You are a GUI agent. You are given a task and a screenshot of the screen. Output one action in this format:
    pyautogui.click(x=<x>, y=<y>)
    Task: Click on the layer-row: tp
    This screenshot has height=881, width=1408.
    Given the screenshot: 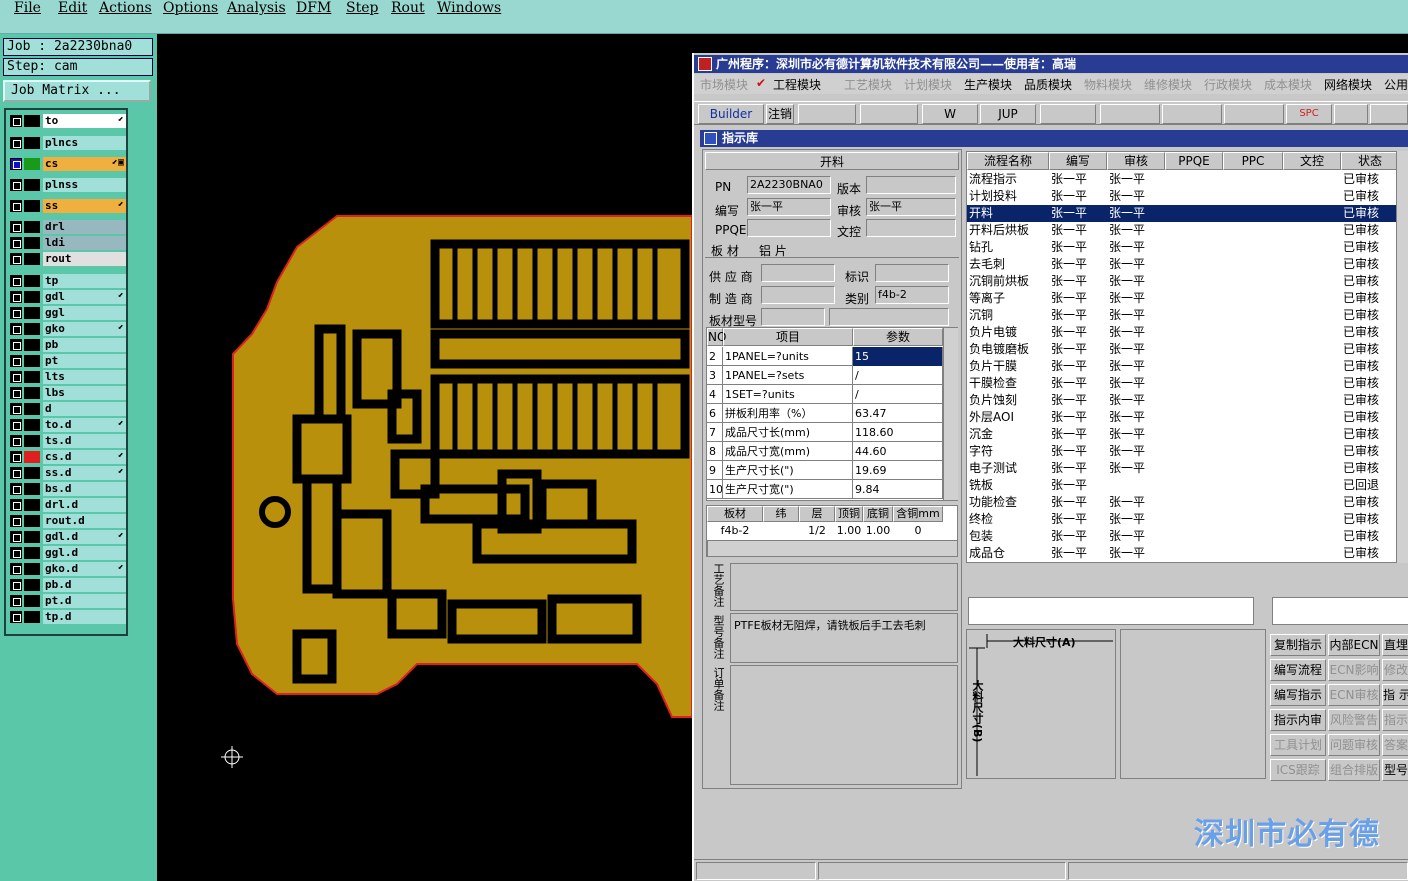 What is the action you would take?
    pyautogui.click(x=67, y=281)
    